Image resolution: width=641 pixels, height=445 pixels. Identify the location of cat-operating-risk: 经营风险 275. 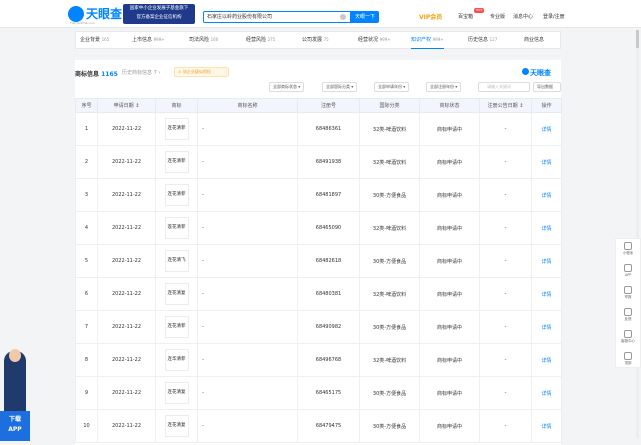
(260, 40).